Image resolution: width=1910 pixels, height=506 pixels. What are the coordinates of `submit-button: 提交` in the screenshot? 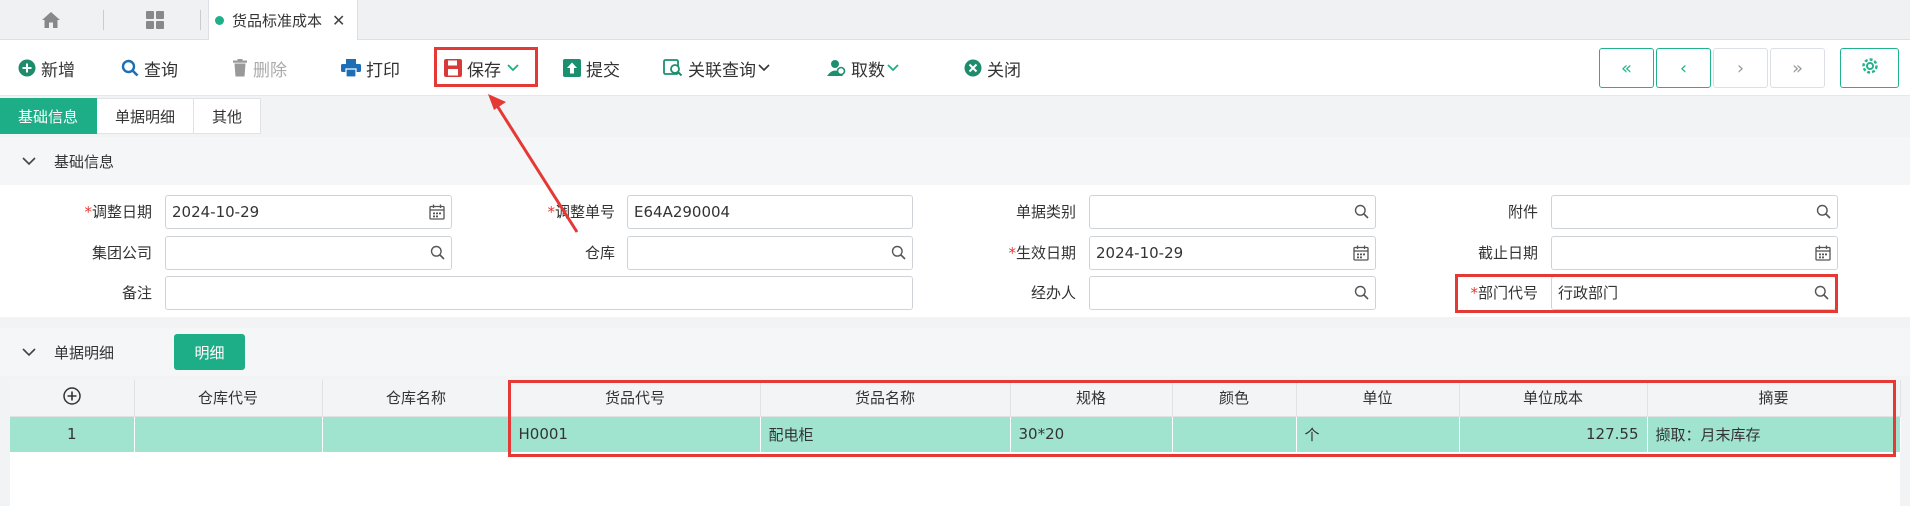 It's located at (591, 68).